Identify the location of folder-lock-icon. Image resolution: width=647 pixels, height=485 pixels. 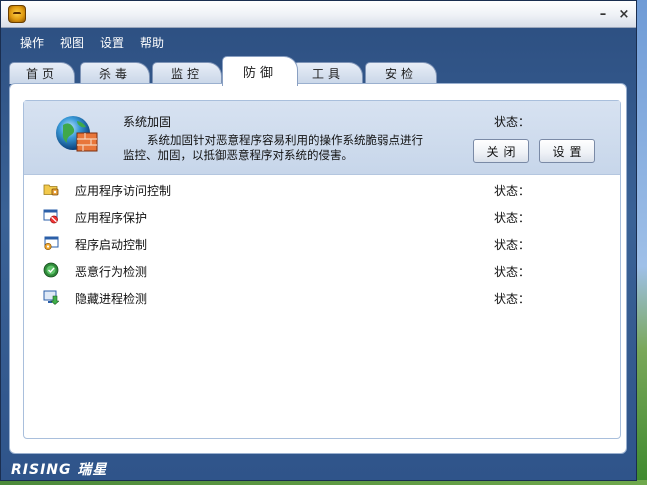
(51, 190).